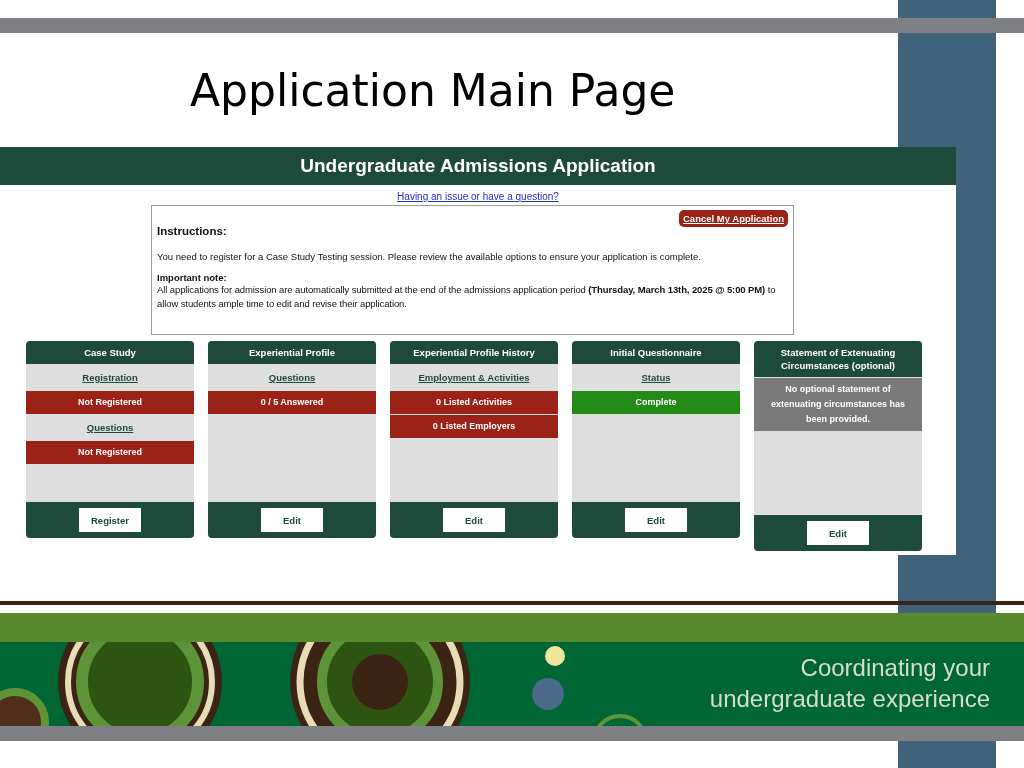 This screenshot has width=1024, height=768. I want to click on card-link: Status, so click(656, 377).